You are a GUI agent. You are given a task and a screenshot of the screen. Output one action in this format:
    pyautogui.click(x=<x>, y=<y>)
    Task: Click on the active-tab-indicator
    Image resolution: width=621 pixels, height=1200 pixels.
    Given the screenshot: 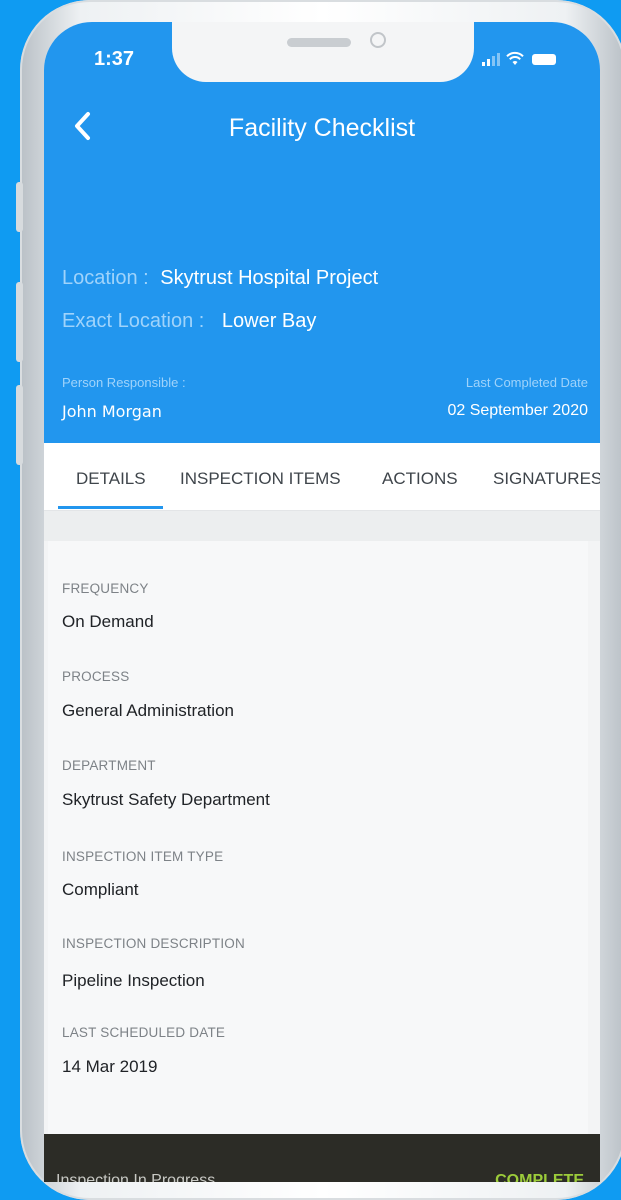 What is the action you would take?
    pyautogui.click(x=110, y=507)
    